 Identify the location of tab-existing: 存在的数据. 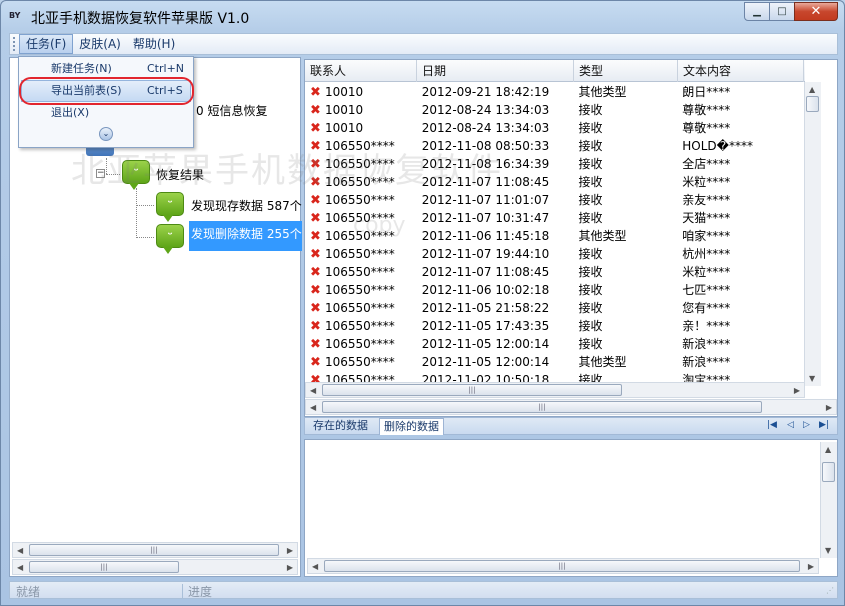
(340, 426).